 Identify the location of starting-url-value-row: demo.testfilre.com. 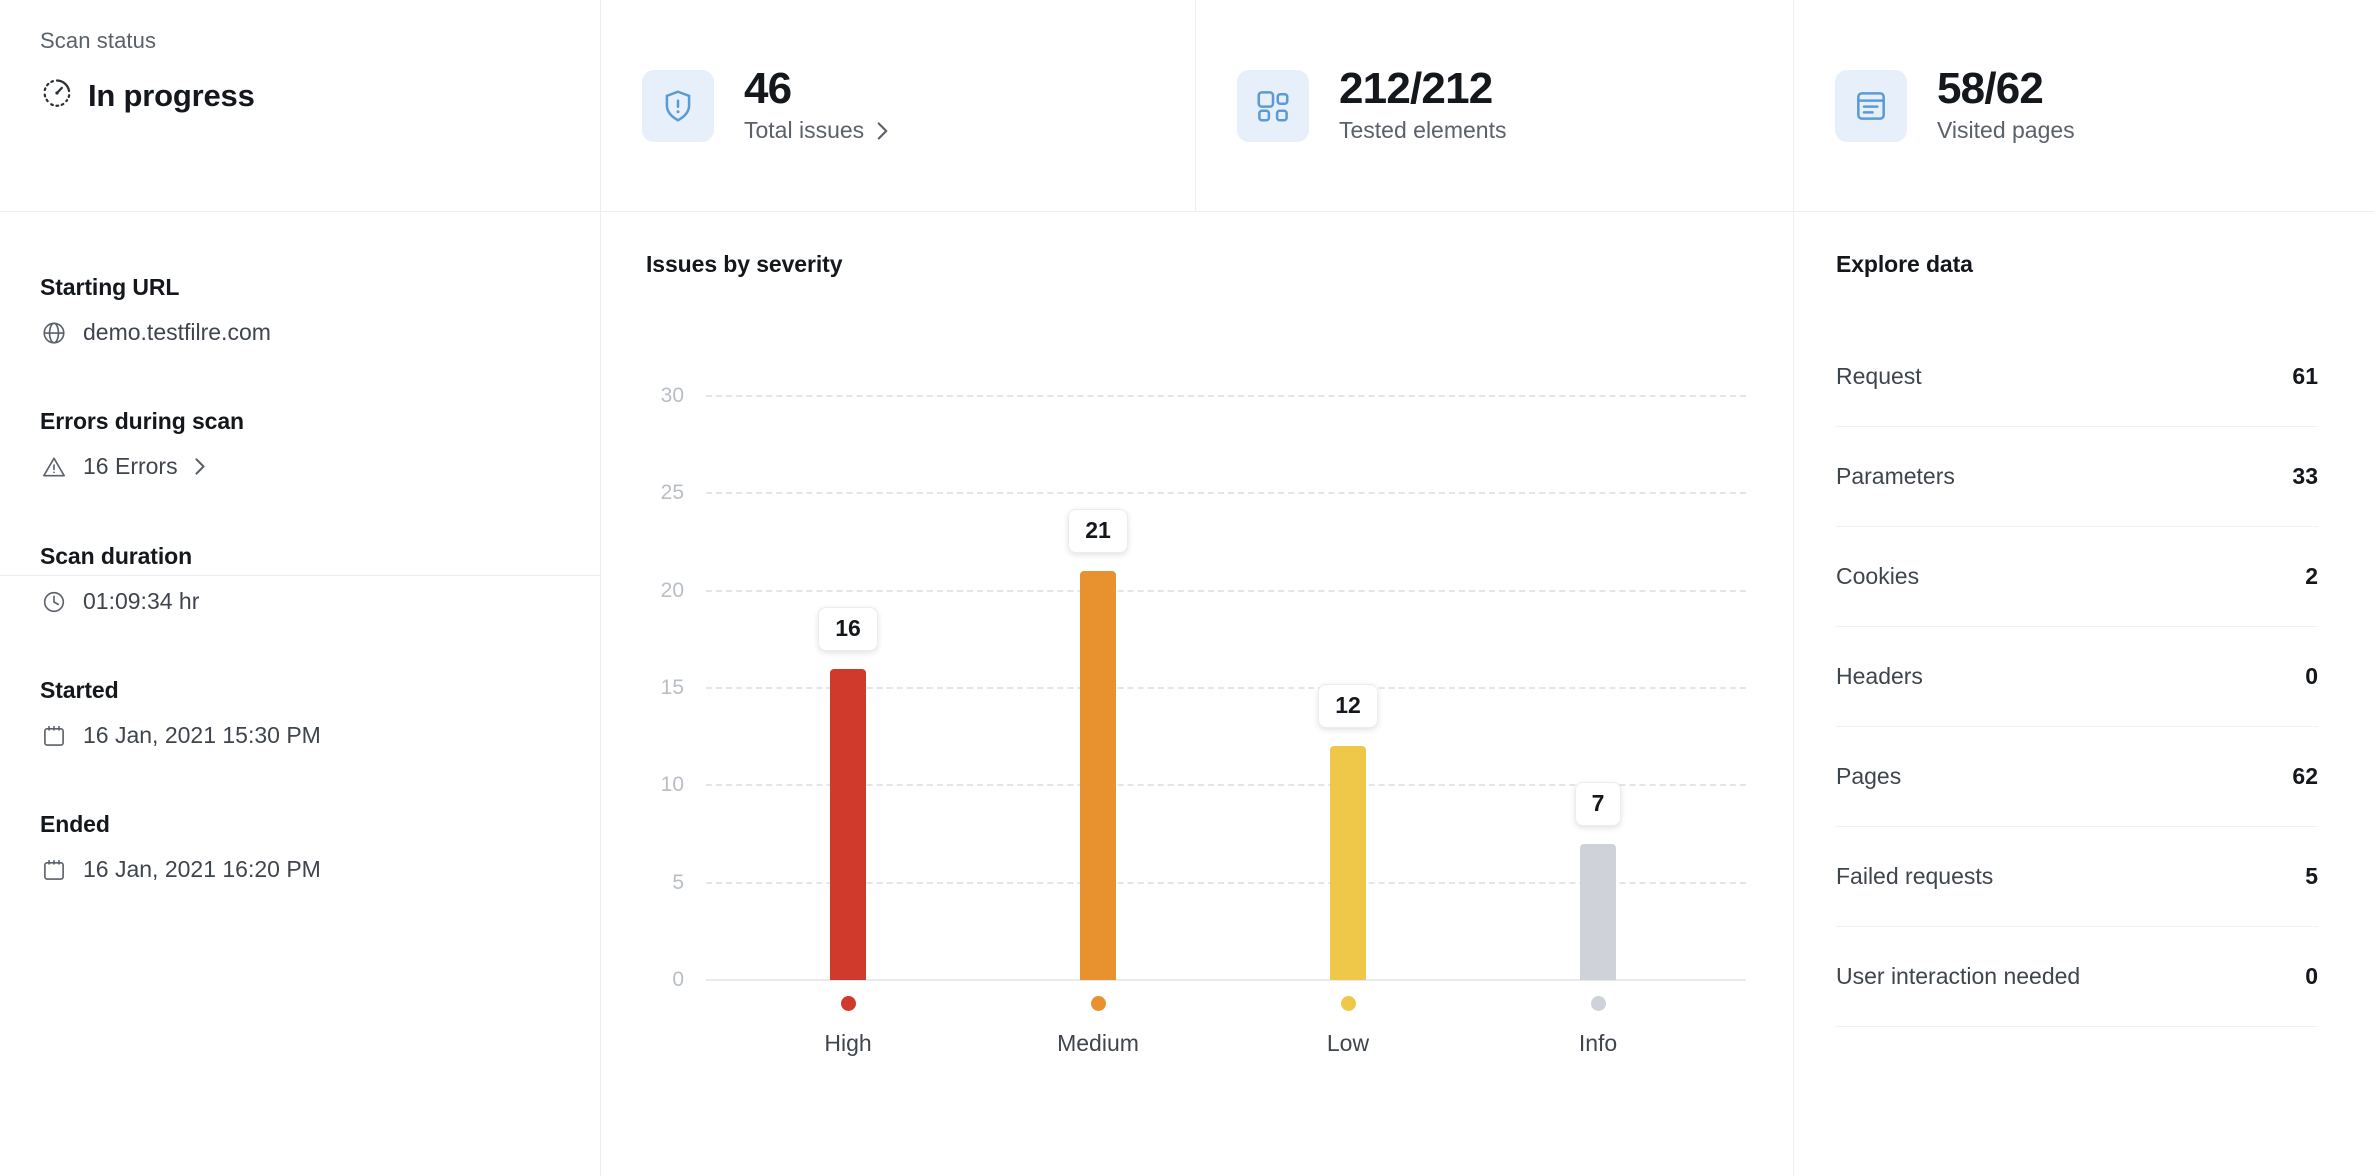
(320, 332).